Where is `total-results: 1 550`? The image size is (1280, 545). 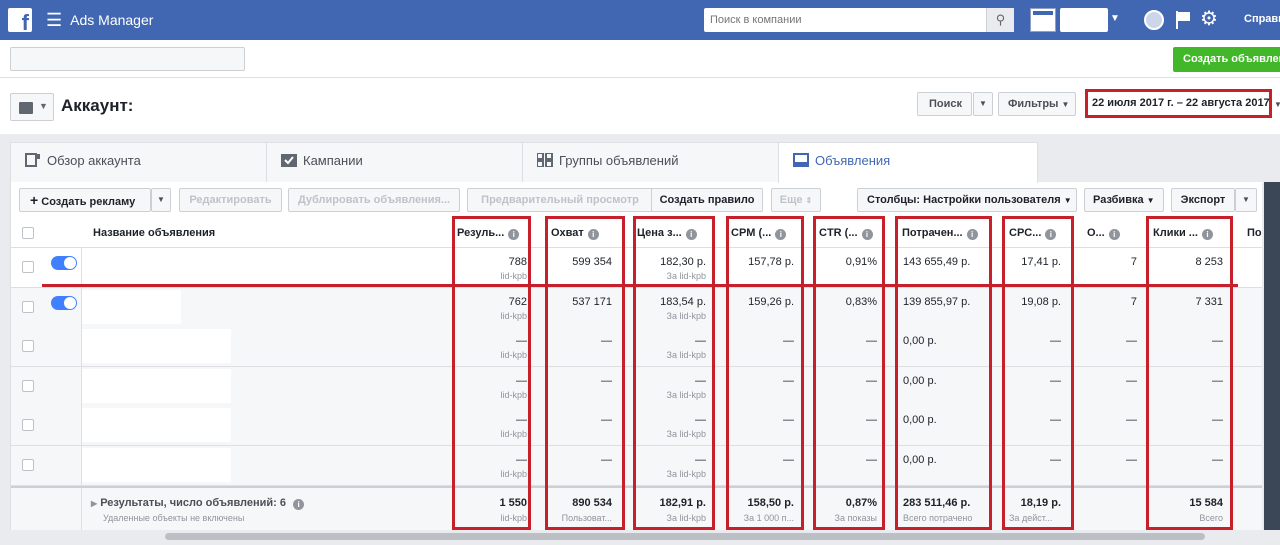
total-results: 1 550 is located at coordinates (513, 503).